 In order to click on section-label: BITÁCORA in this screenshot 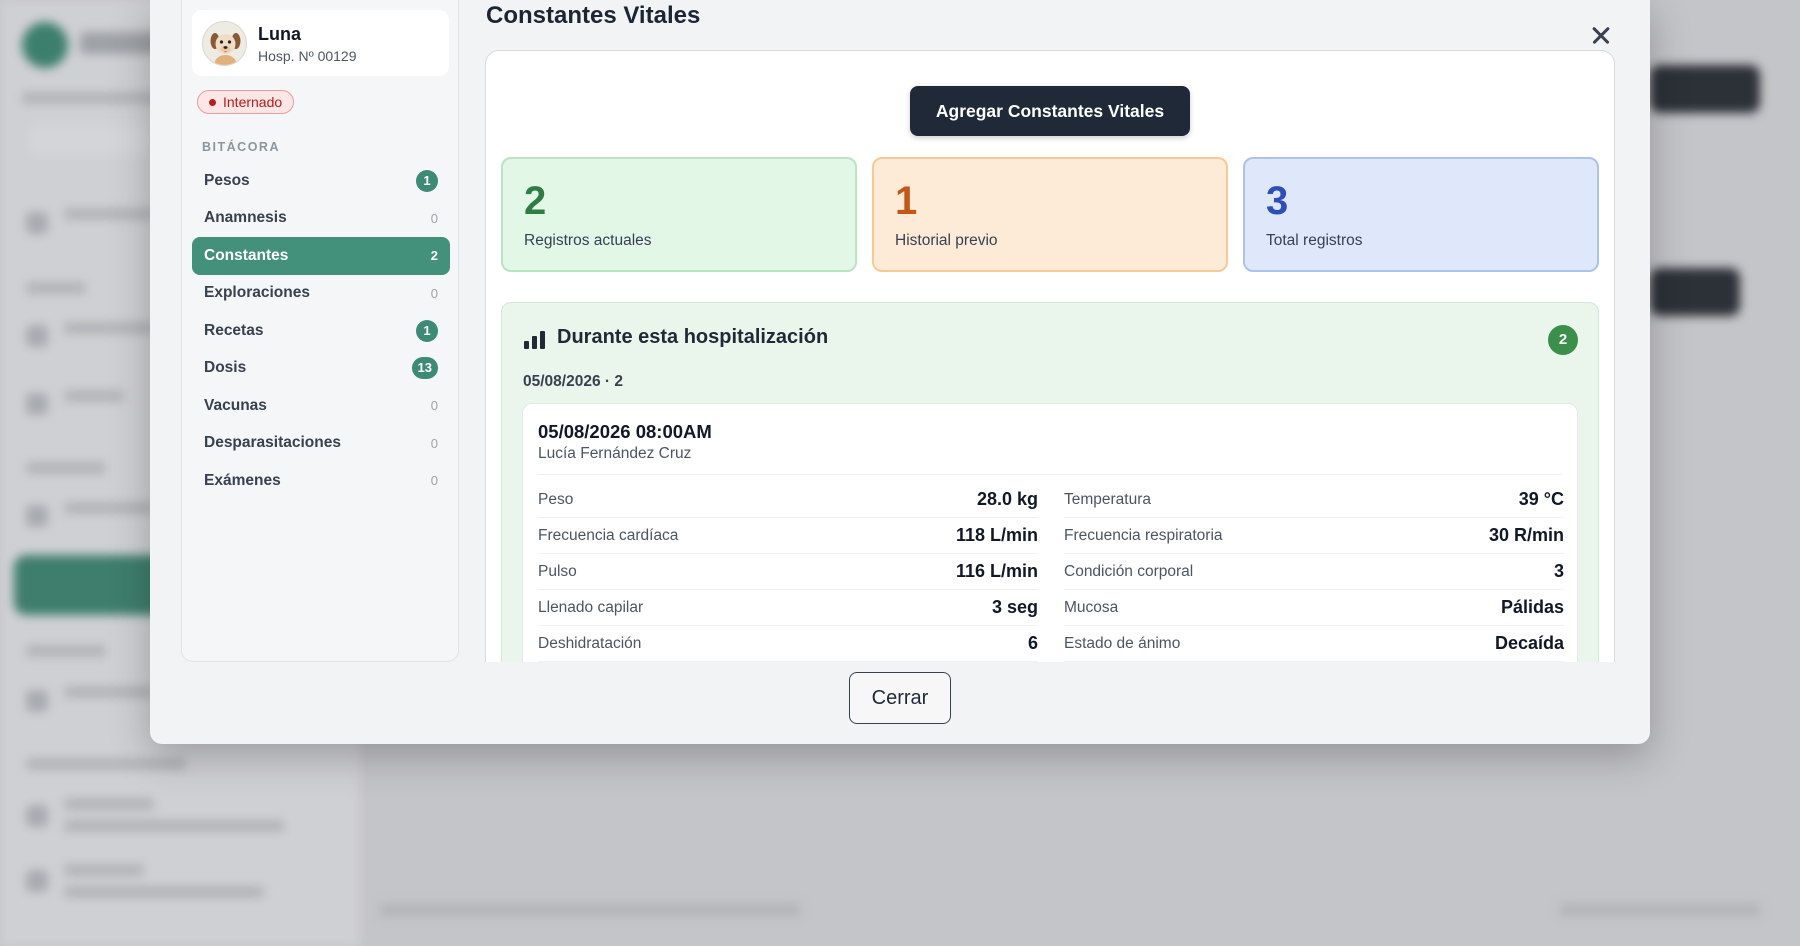, I will do `click(241, 147)`.